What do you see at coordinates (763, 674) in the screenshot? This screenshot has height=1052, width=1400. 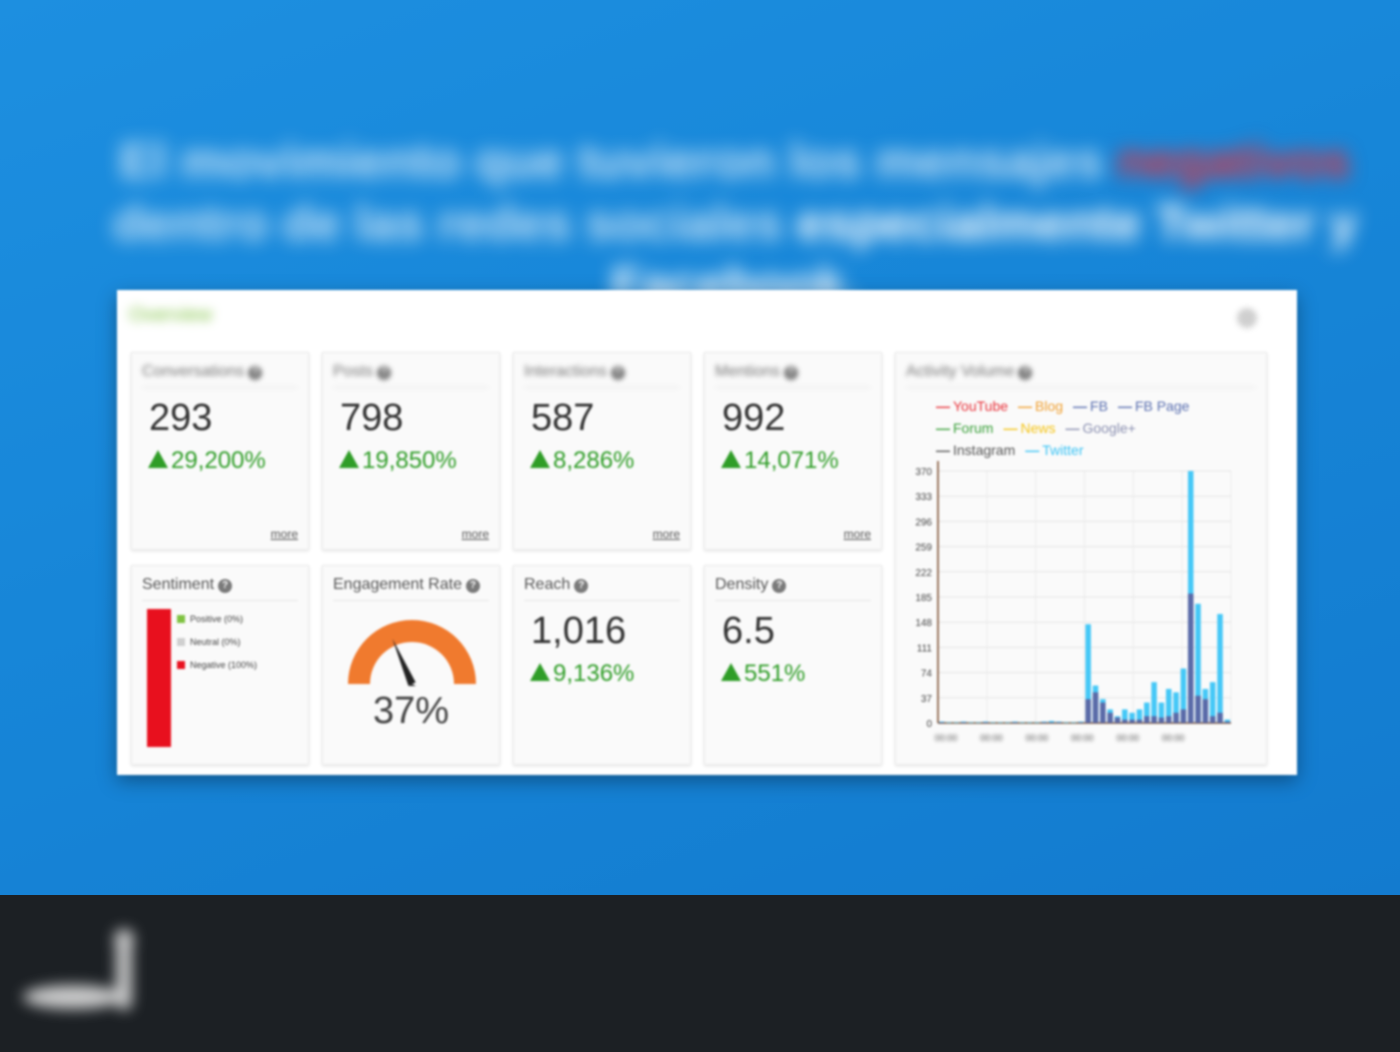 I see `density-delta: 551%` at bounding box center [763, 674].